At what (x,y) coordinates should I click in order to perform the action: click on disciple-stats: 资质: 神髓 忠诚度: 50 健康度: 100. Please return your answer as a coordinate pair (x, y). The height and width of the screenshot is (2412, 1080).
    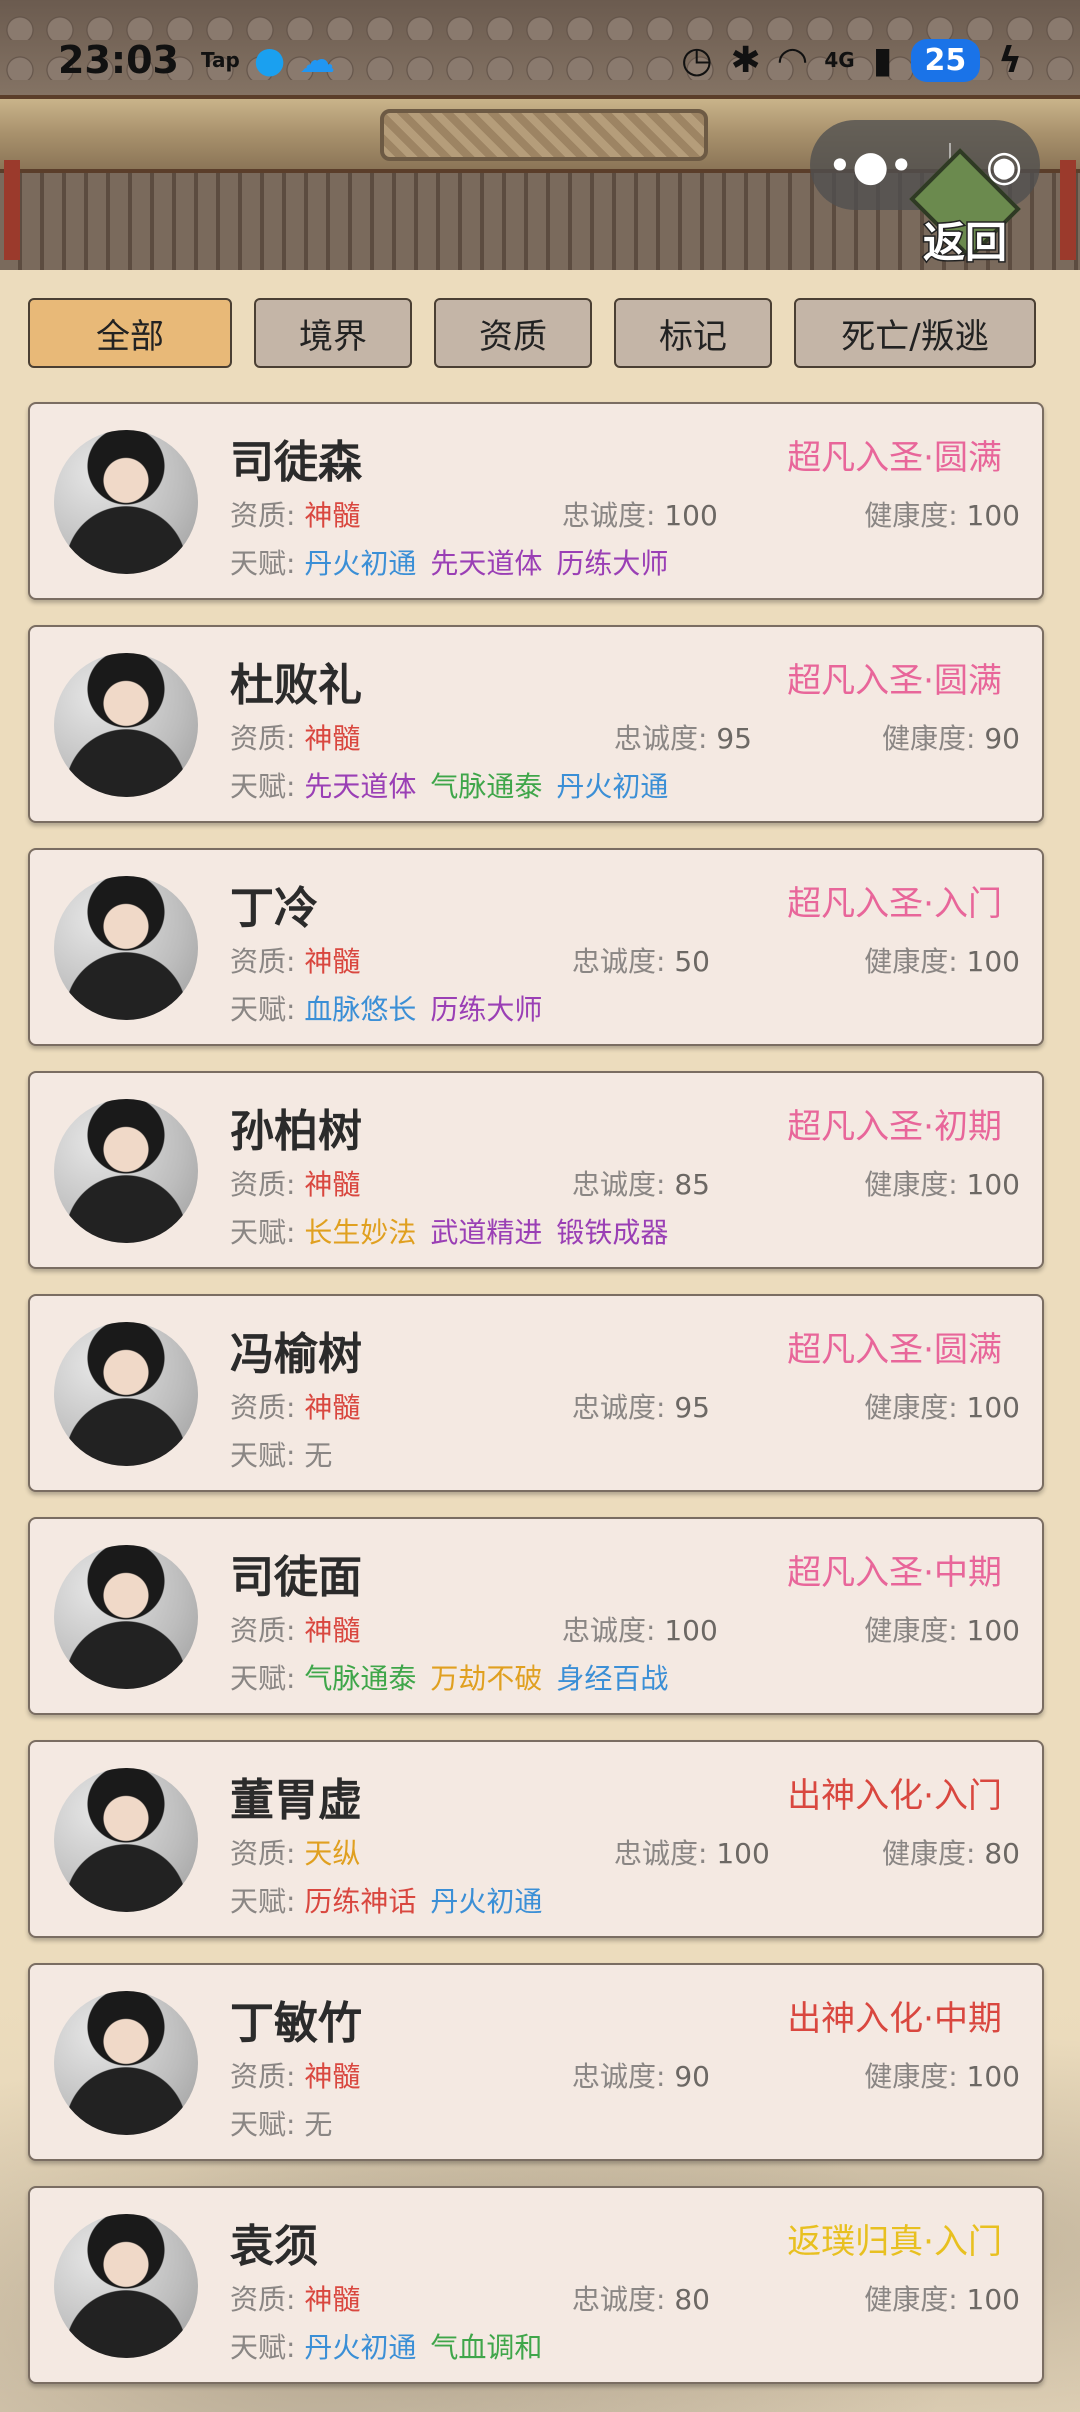
    Looking at the image, I should click on (625, 960).